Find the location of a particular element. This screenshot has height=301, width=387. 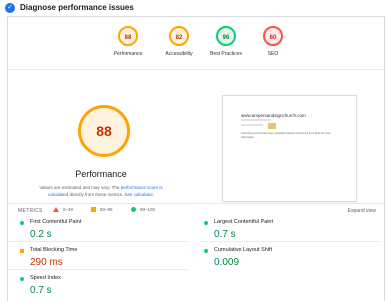

gauge-label: Accessibility is located at coordinates (179, 54).